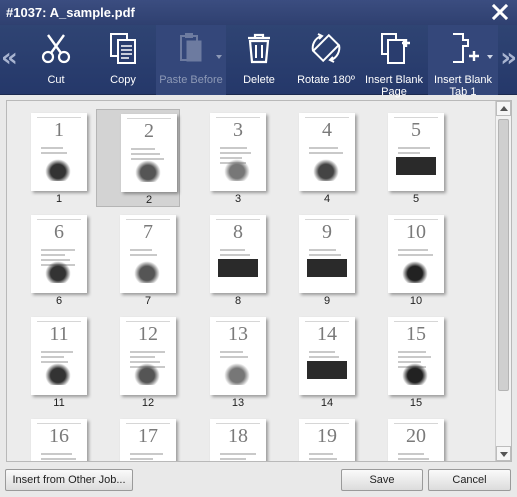  Describe the element at coordinates (326, 80) in the screenshot. I see `rotate-label: Rotate 180º` at that location.